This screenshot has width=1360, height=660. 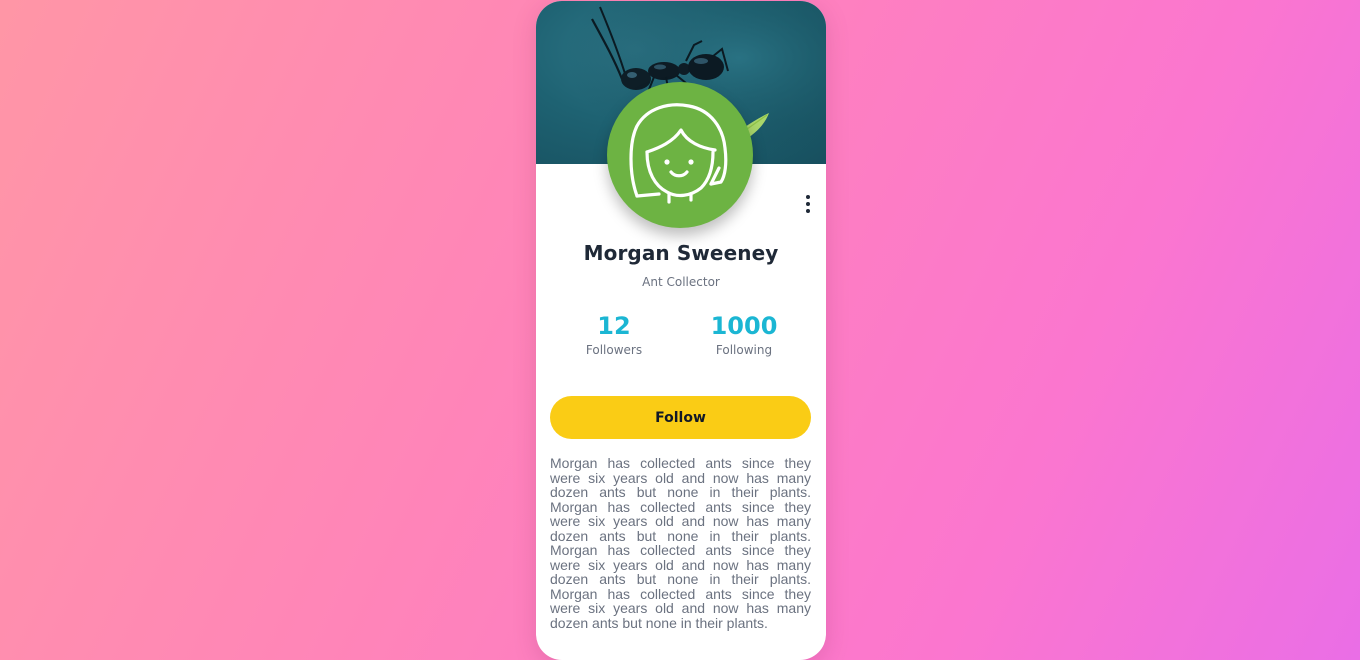 What do you see at coordinates (808, 204) in the screenshot?
I see `more-options-button` at bounding box center [808, 204].